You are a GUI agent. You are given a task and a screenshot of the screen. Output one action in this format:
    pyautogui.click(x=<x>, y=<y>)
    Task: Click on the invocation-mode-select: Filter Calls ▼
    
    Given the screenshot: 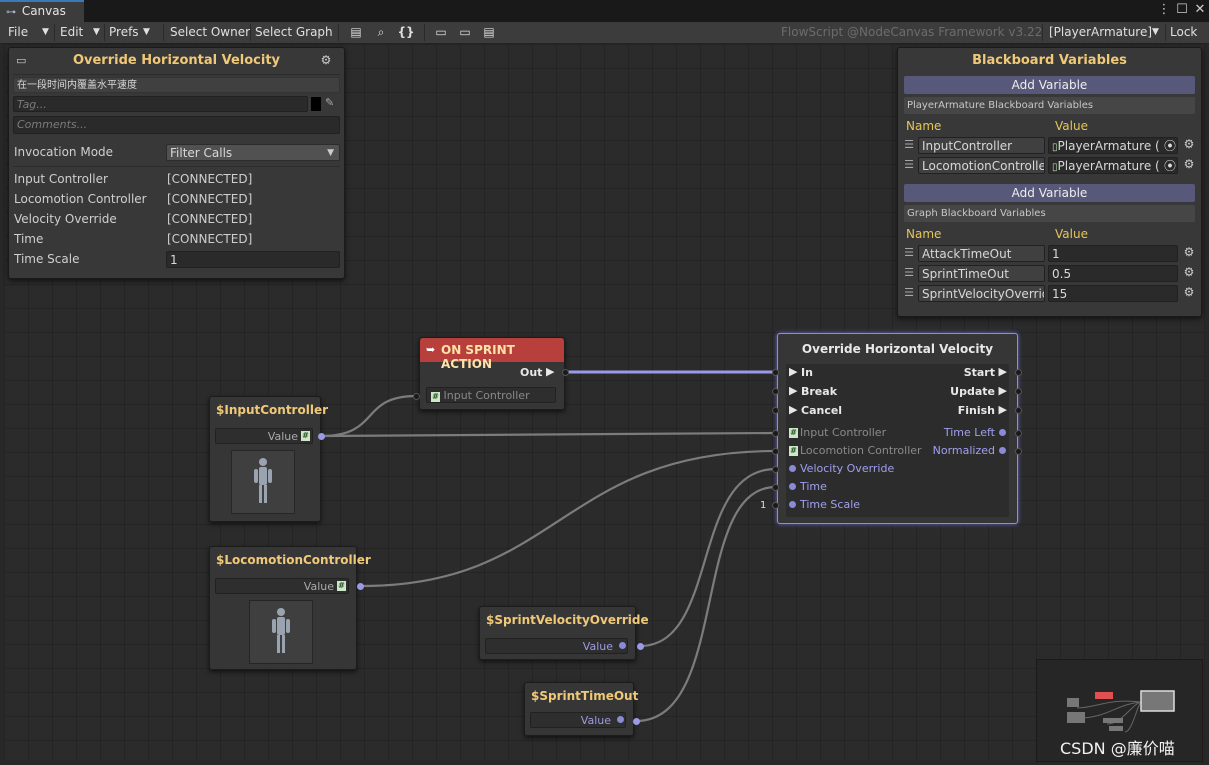 What is the action you would take?
    pyautogui.click(x=253, y=152)
    